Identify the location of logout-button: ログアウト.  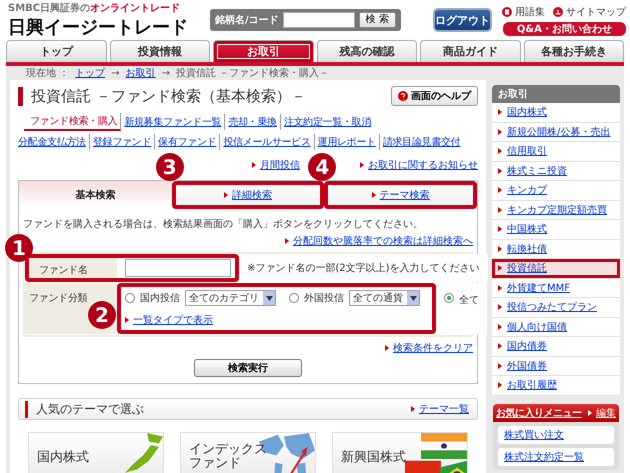
(462, 20).